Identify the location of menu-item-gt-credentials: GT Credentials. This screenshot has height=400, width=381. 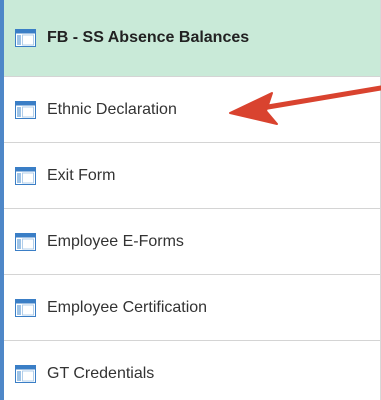
(192, 370).